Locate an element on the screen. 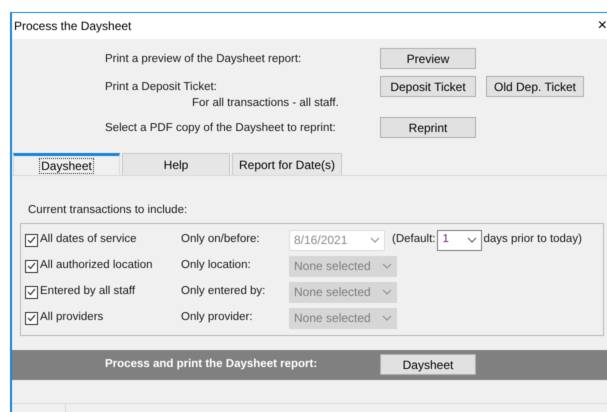 The width and height of the screenshot is (607, 412). filter-label: Only on/before: is located at coordinates (221, 240).